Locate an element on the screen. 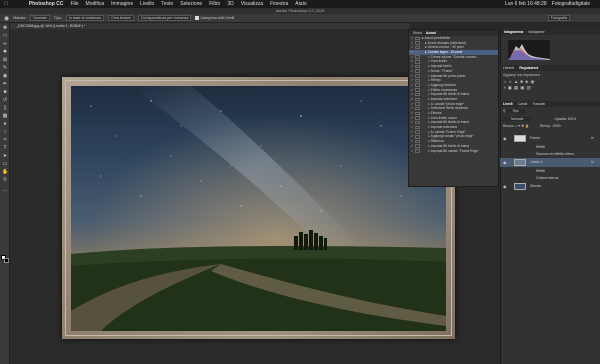 Image resolution: width=600 pixels, height=364 pixels. menu-testo: Testo is located at coordinates (167, 4).